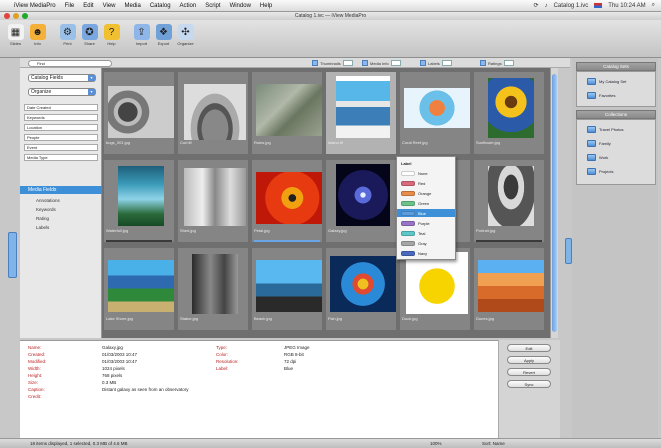 The height and width of the screenshot is (448, 661). Describe the element at coordinates (529, 372) in the screenshot. I see `revert-button: Revert` at that location.